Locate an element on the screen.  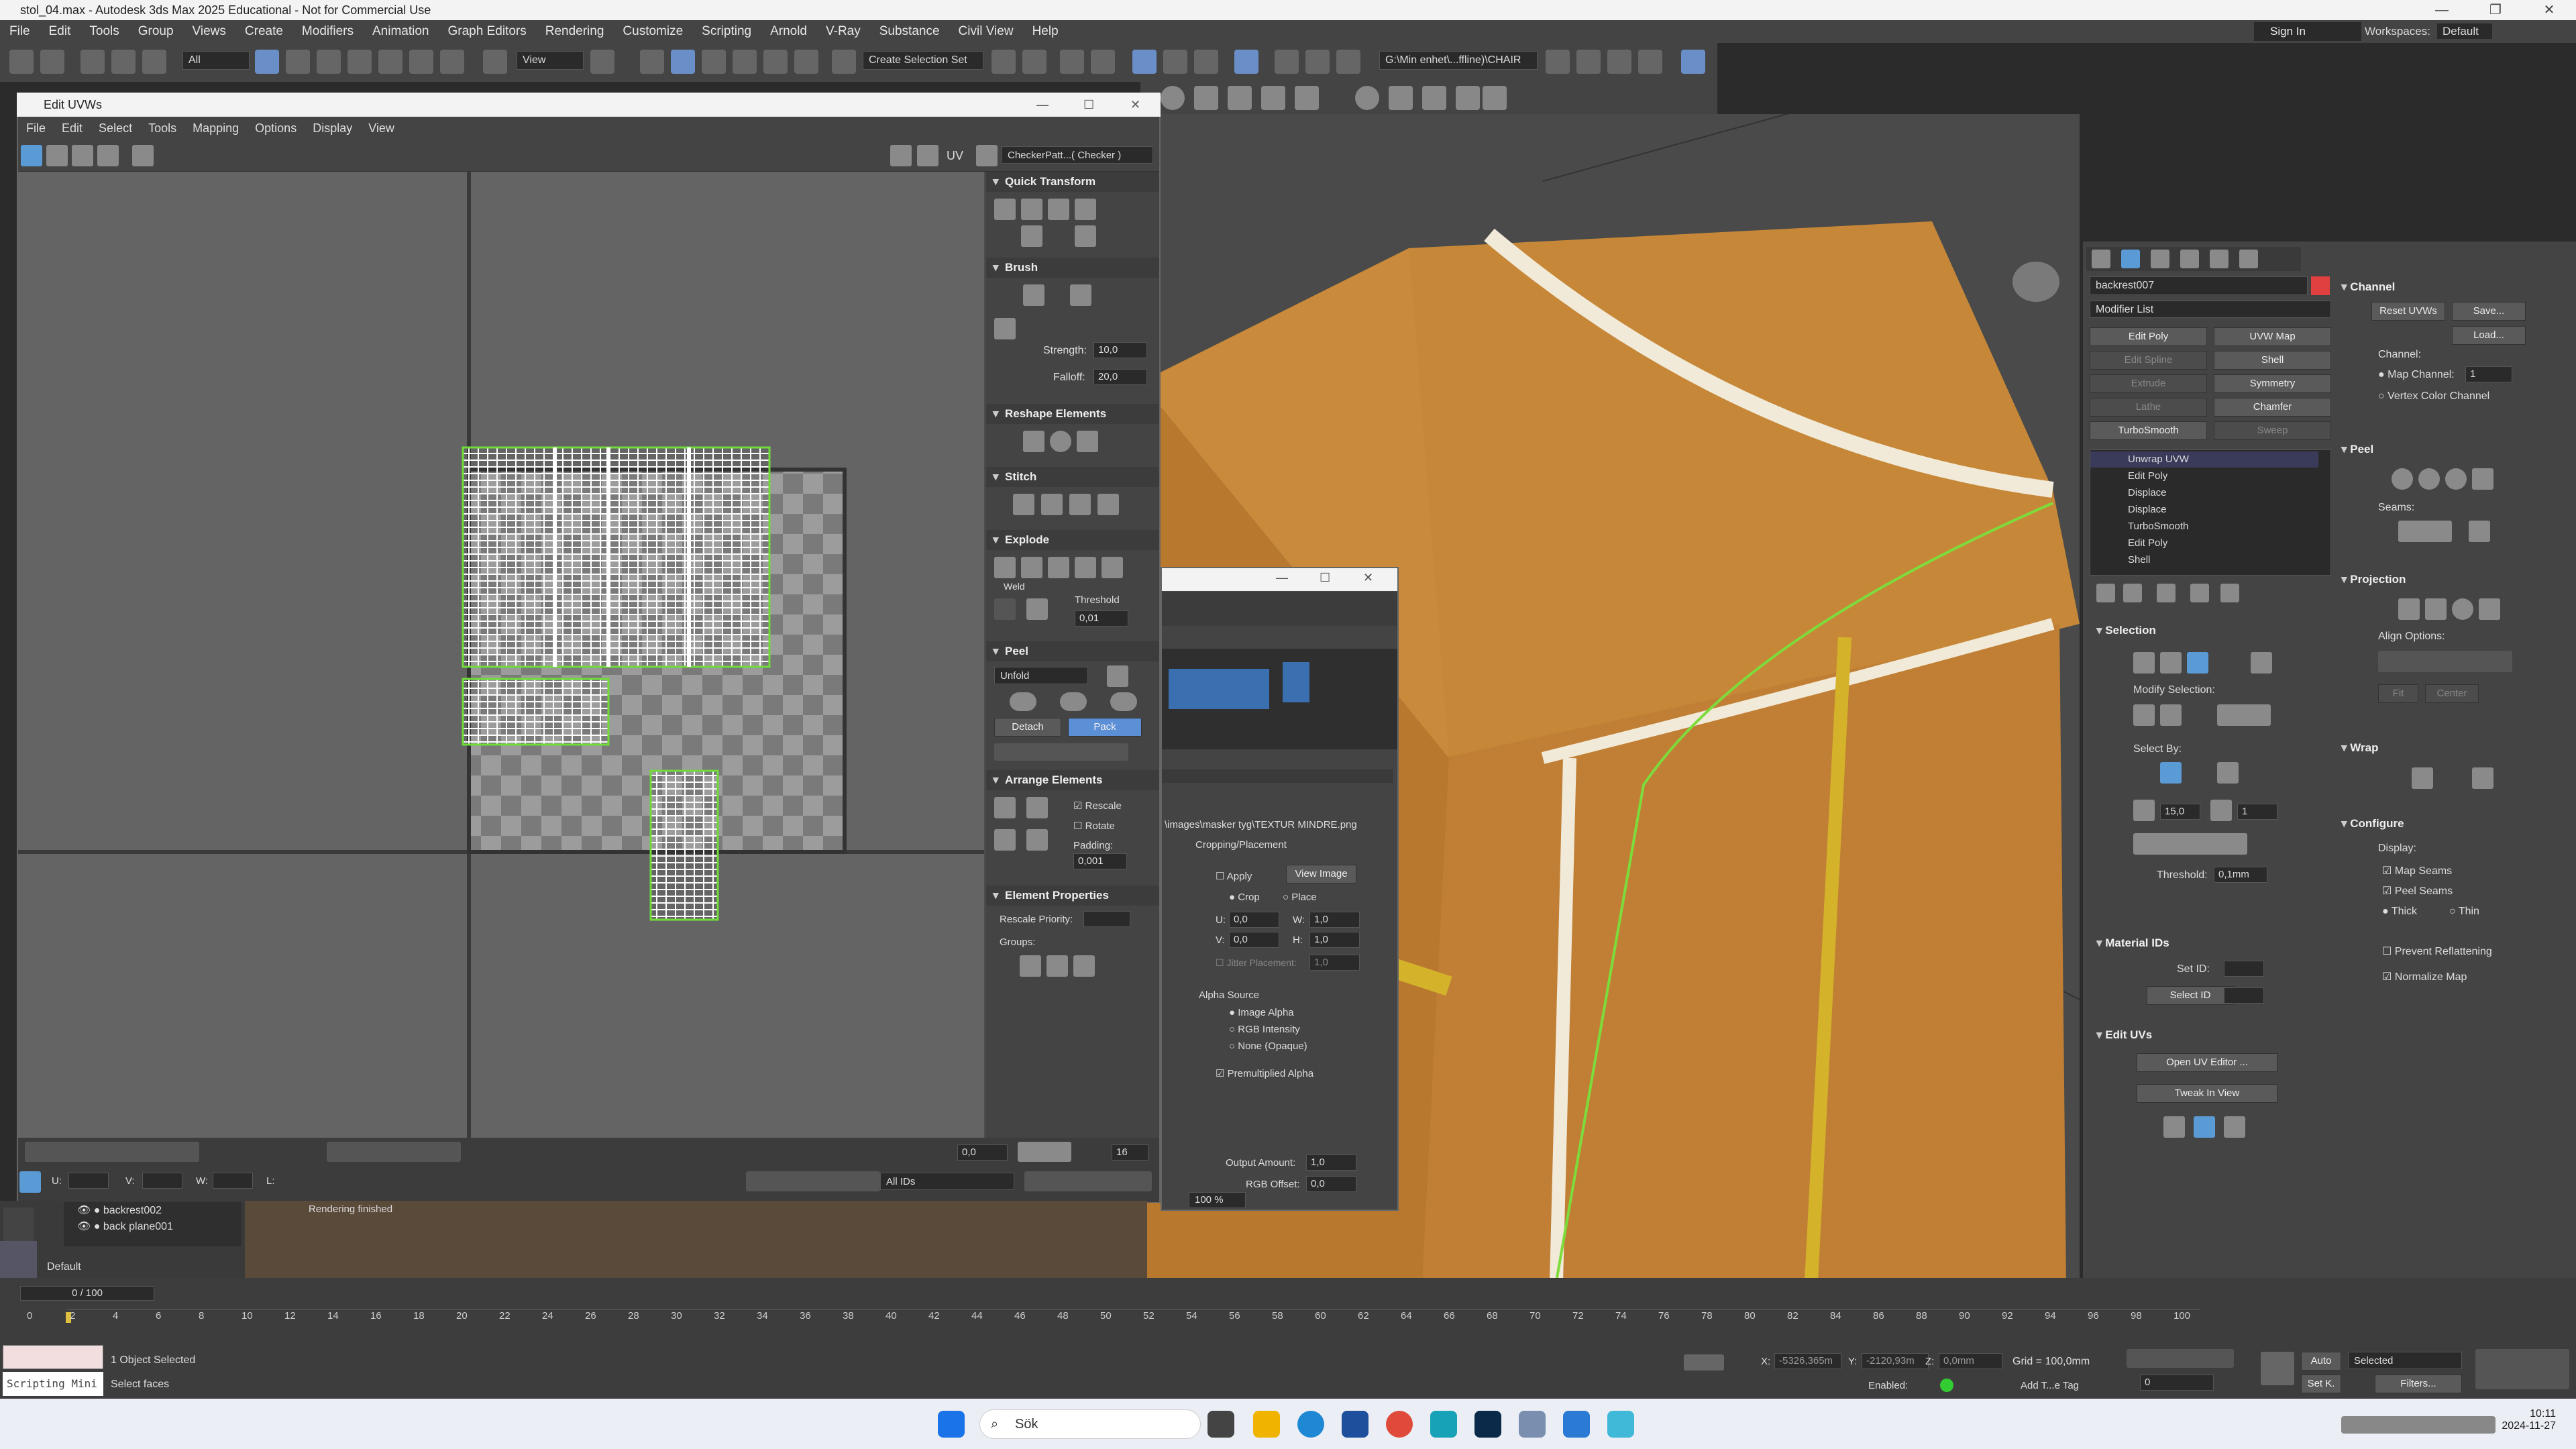
mat-minimize-icon: — is located at coordinates (1282, 578).